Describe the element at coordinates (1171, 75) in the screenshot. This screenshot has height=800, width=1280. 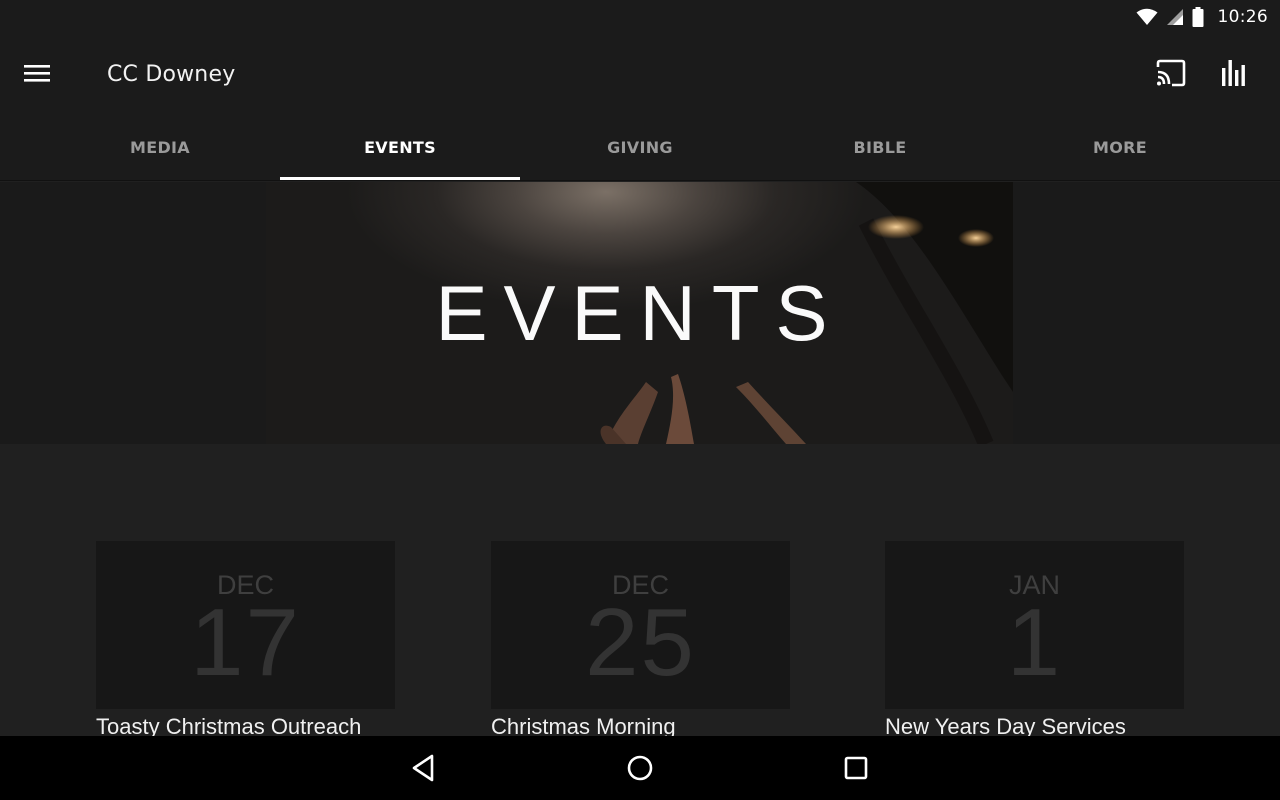
I see `cast-icon` at that location.